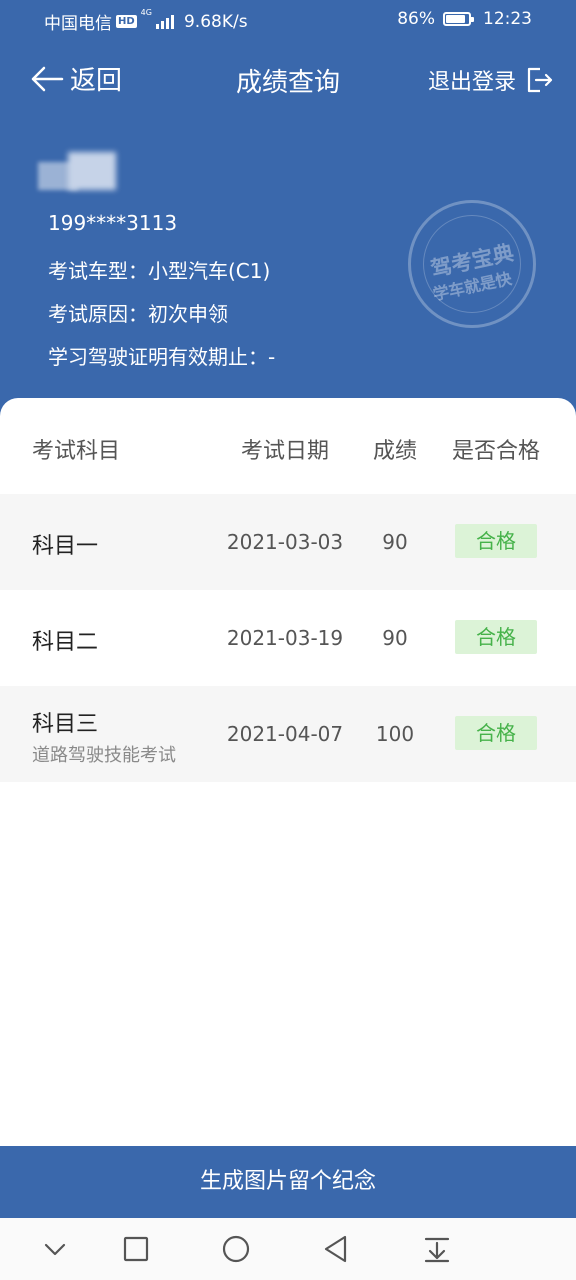  Describe the element at coordinates (416, 19) in the screenshot. I see `battery-percent: 86%` at that location.